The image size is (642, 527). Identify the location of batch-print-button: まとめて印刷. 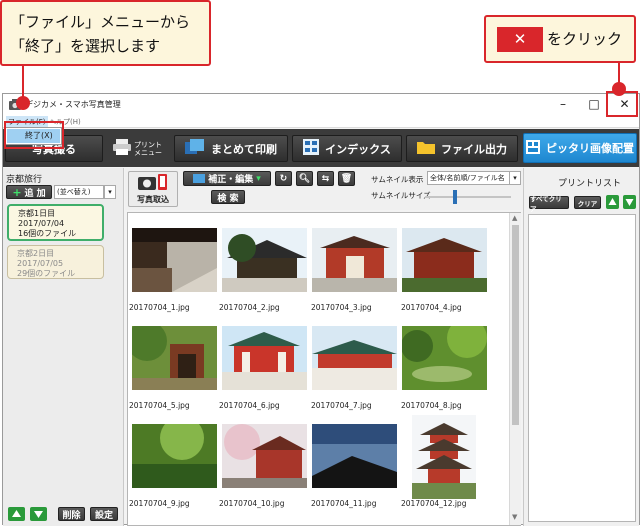
(231, 148).